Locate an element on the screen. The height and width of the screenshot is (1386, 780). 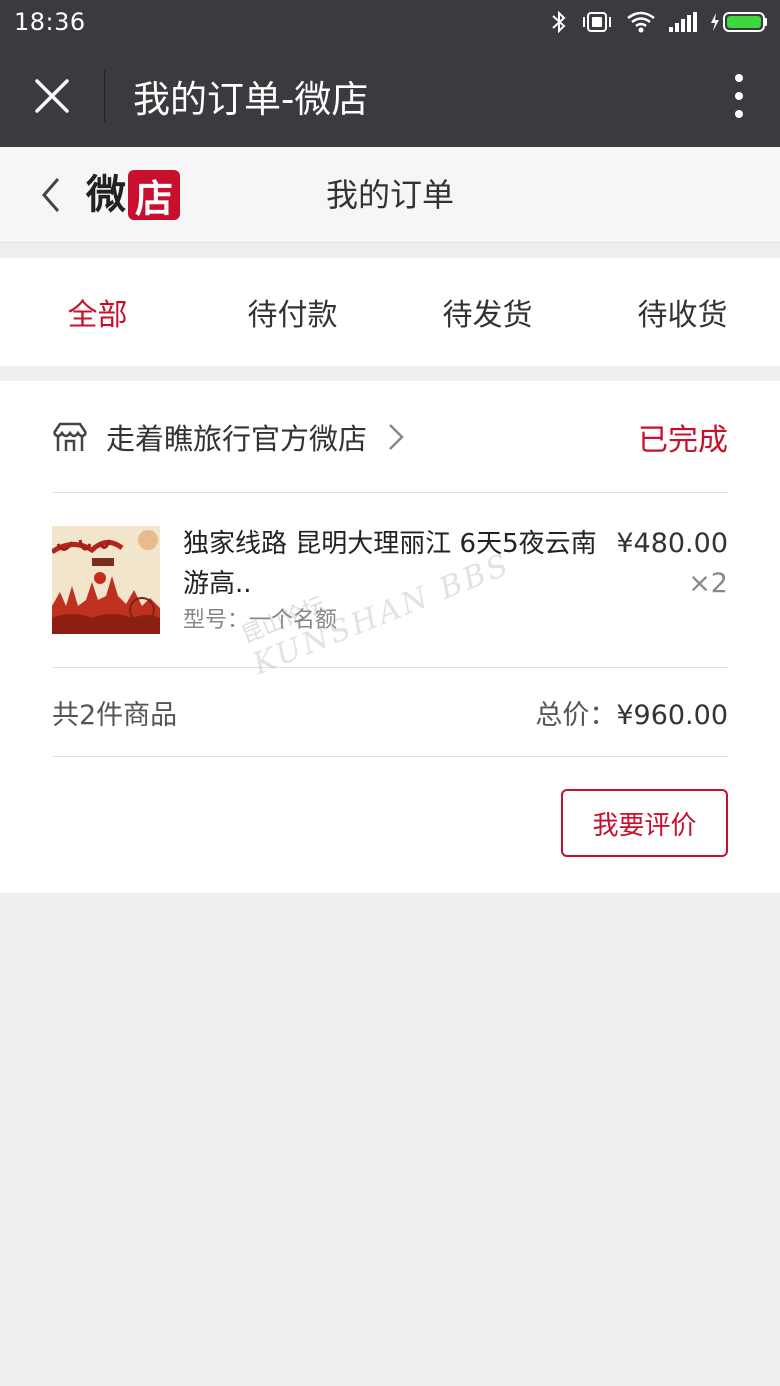
chevron-right-icon is located at coordinates (396, 436).